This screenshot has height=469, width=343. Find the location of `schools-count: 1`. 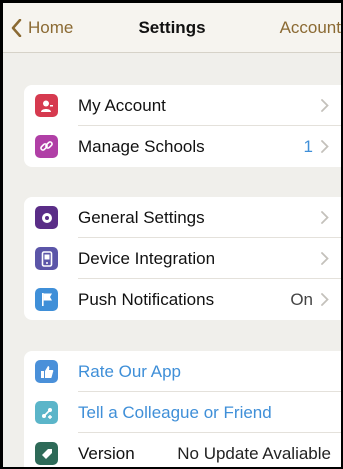

schools-count: 1 is located at coordinates (308, 146).